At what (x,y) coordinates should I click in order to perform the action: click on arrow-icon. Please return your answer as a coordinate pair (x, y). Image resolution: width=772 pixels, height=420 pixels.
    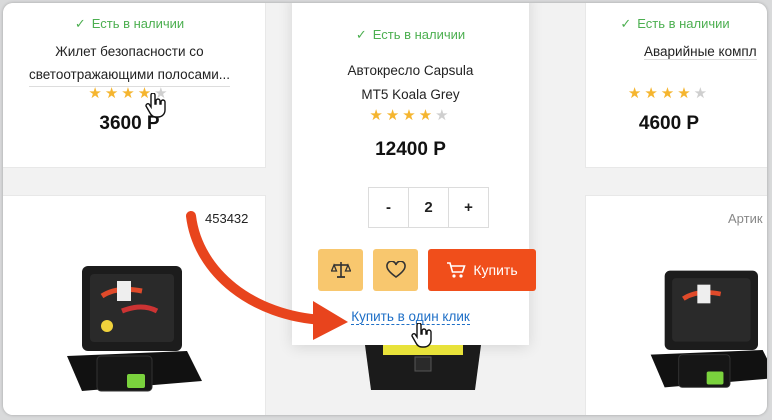
    Looking at the image, I should click on (267, 275).